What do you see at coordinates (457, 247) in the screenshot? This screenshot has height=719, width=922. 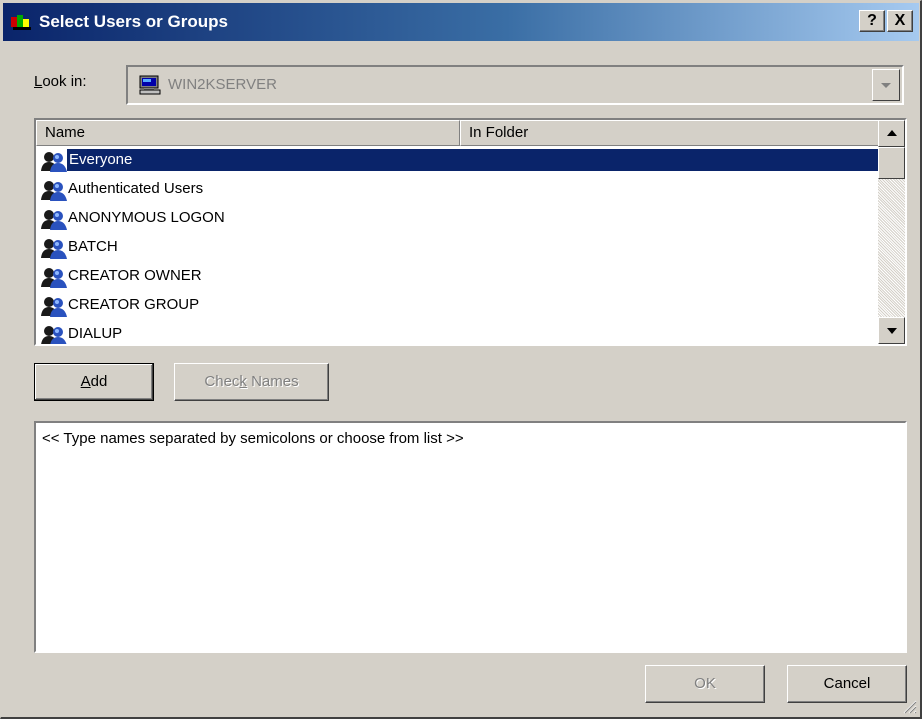 I see `list-item: BATCH` at bounding box center [457, 247].